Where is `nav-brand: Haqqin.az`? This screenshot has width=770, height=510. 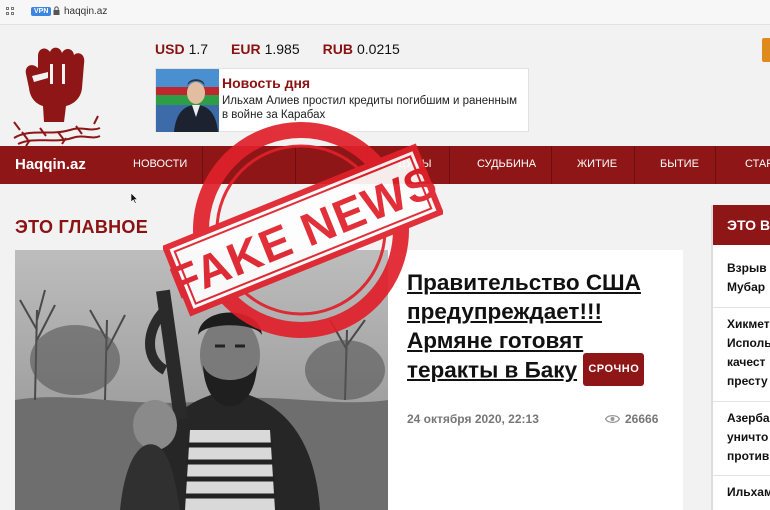 nav-brand: Haqqin.az is located at coordinates (50, 164).